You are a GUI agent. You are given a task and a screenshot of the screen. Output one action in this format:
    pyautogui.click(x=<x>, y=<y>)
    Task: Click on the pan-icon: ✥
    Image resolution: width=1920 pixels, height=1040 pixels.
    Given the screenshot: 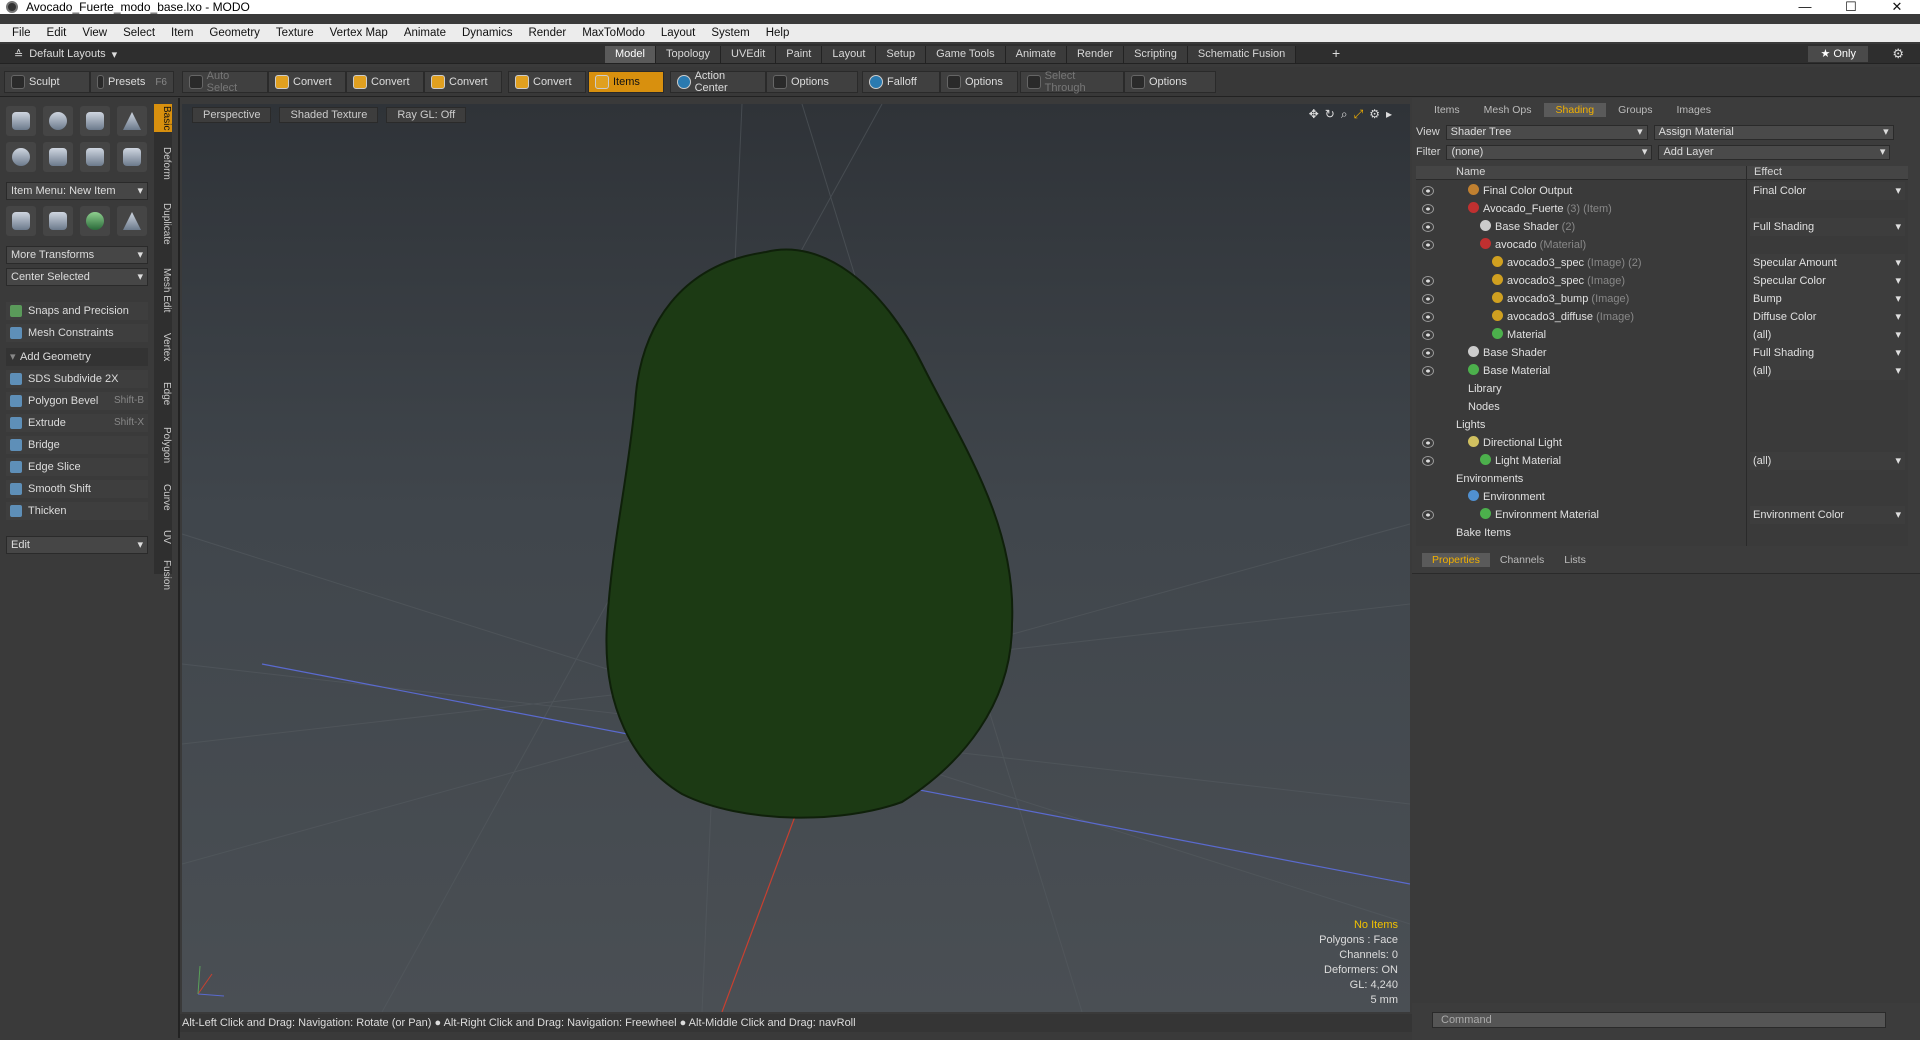 What is the action you would take?
    pyautogui.click(x=1314, y=114)
    